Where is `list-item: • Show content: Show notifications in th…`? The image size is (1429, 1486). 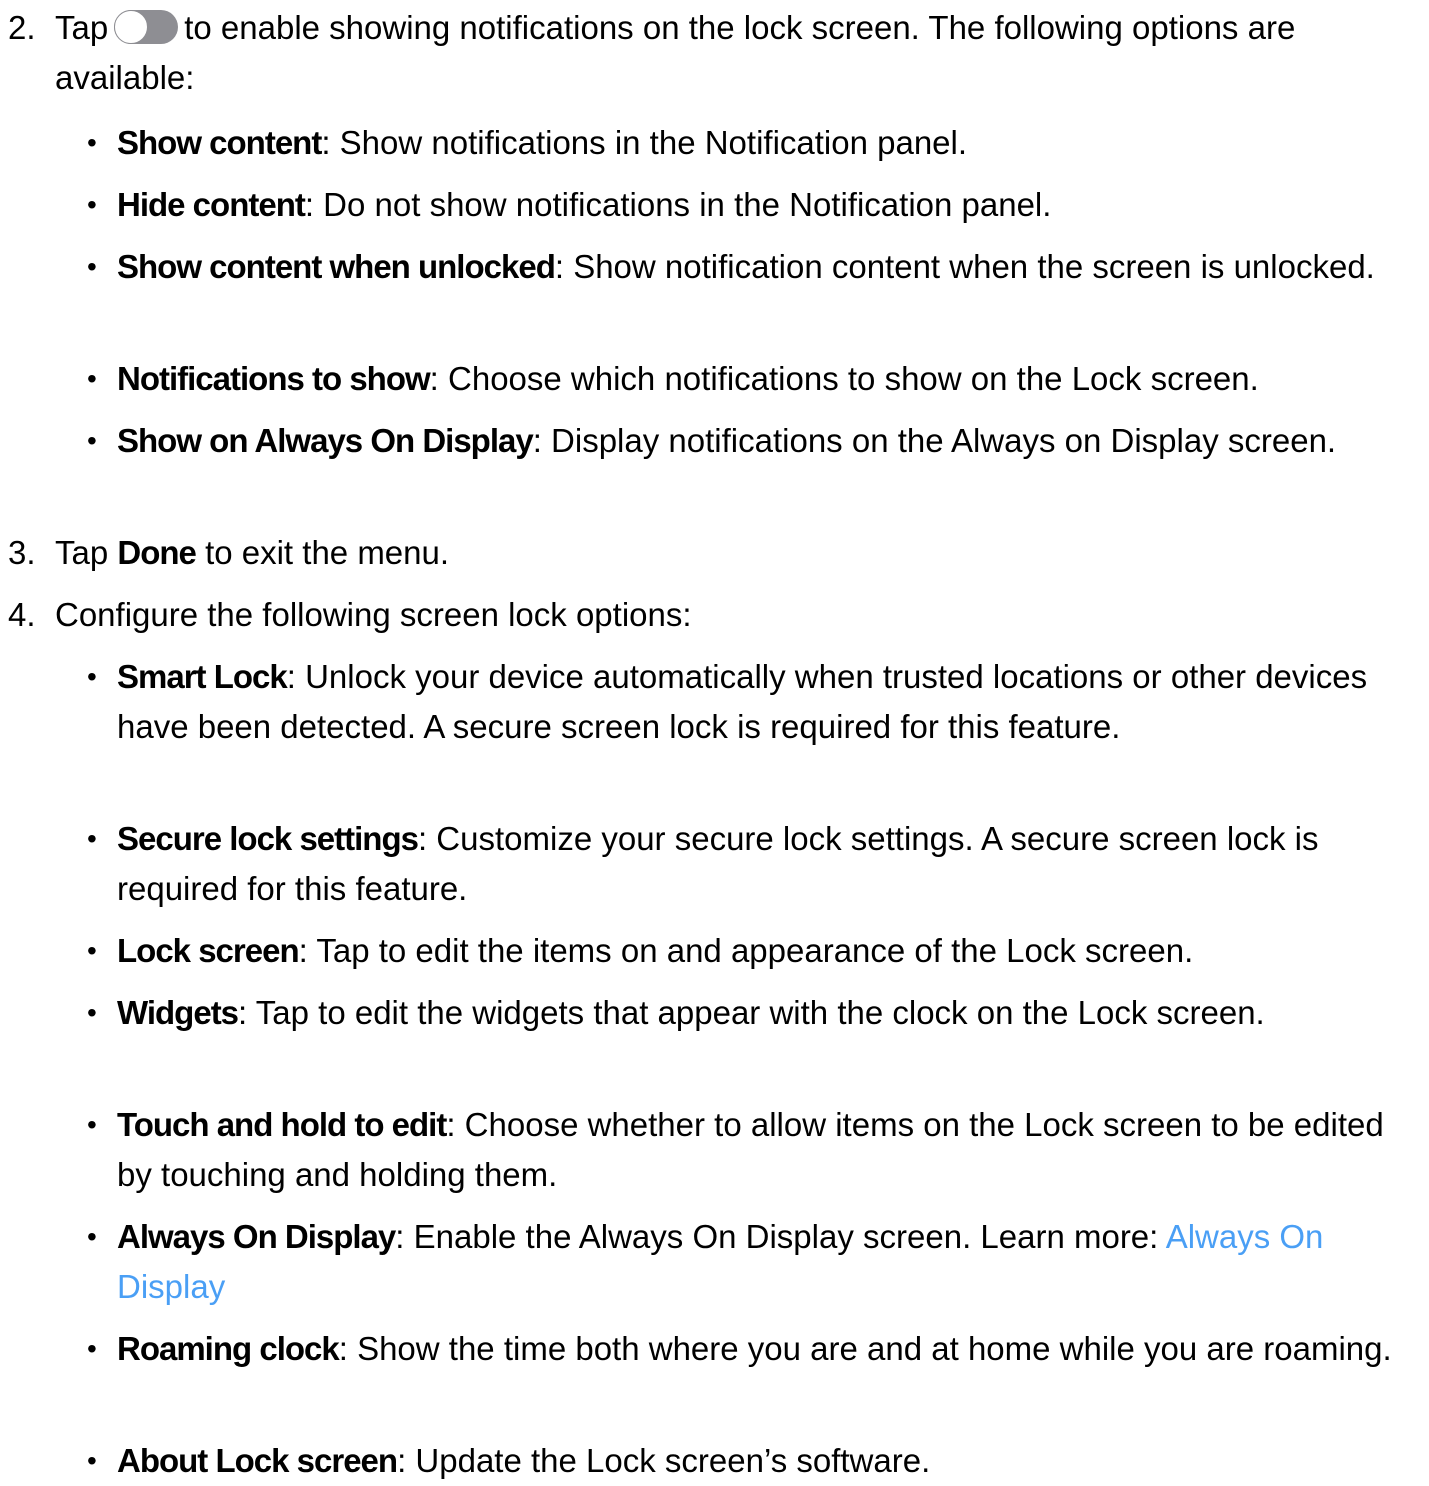
list-item: • Show content: Show notifications in th… is located at coordinates (752, 143).